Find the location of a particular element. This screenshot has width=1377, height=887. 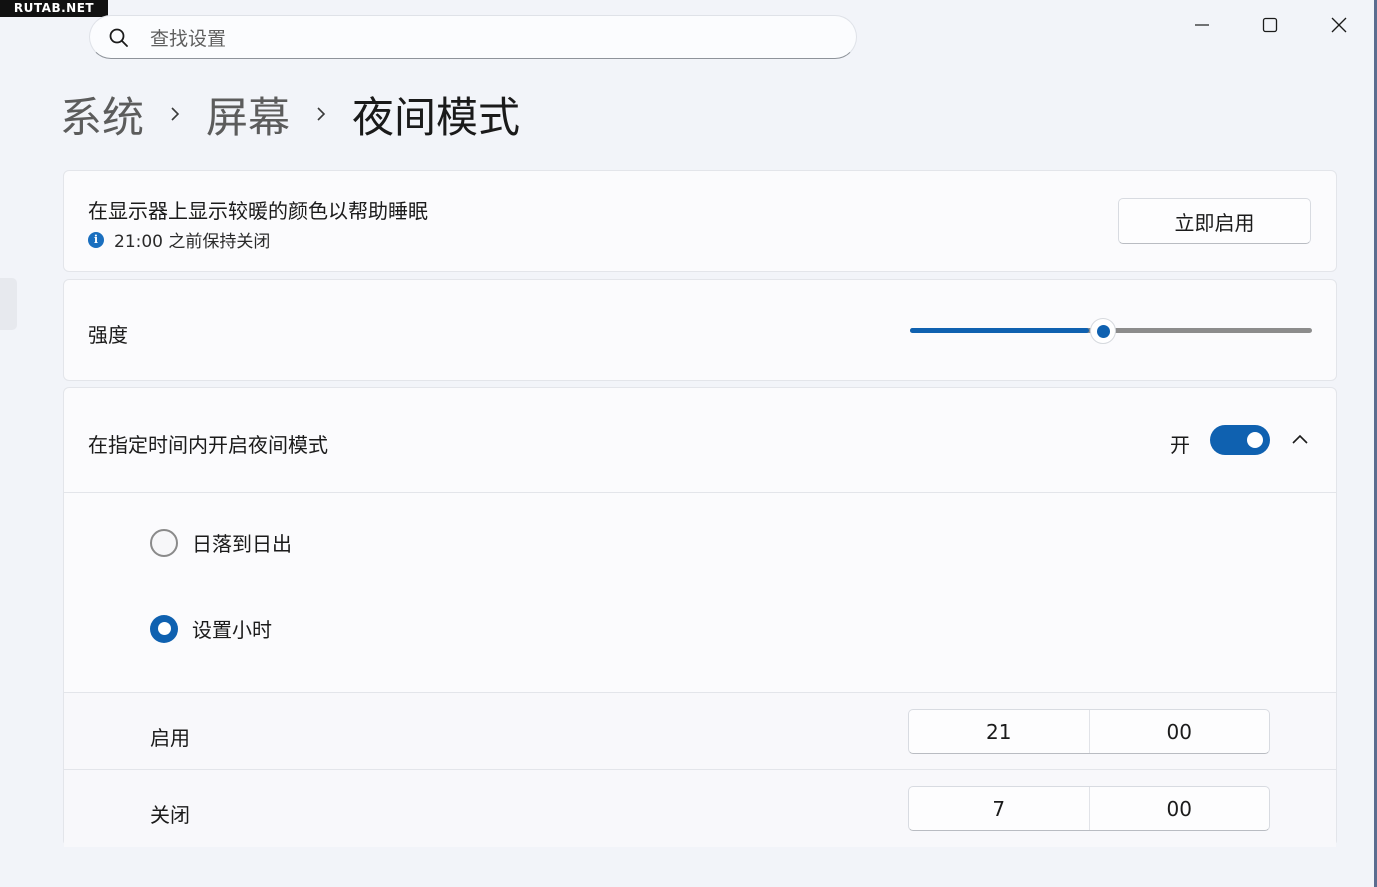

close-button is located at coordinates (1339, 25).